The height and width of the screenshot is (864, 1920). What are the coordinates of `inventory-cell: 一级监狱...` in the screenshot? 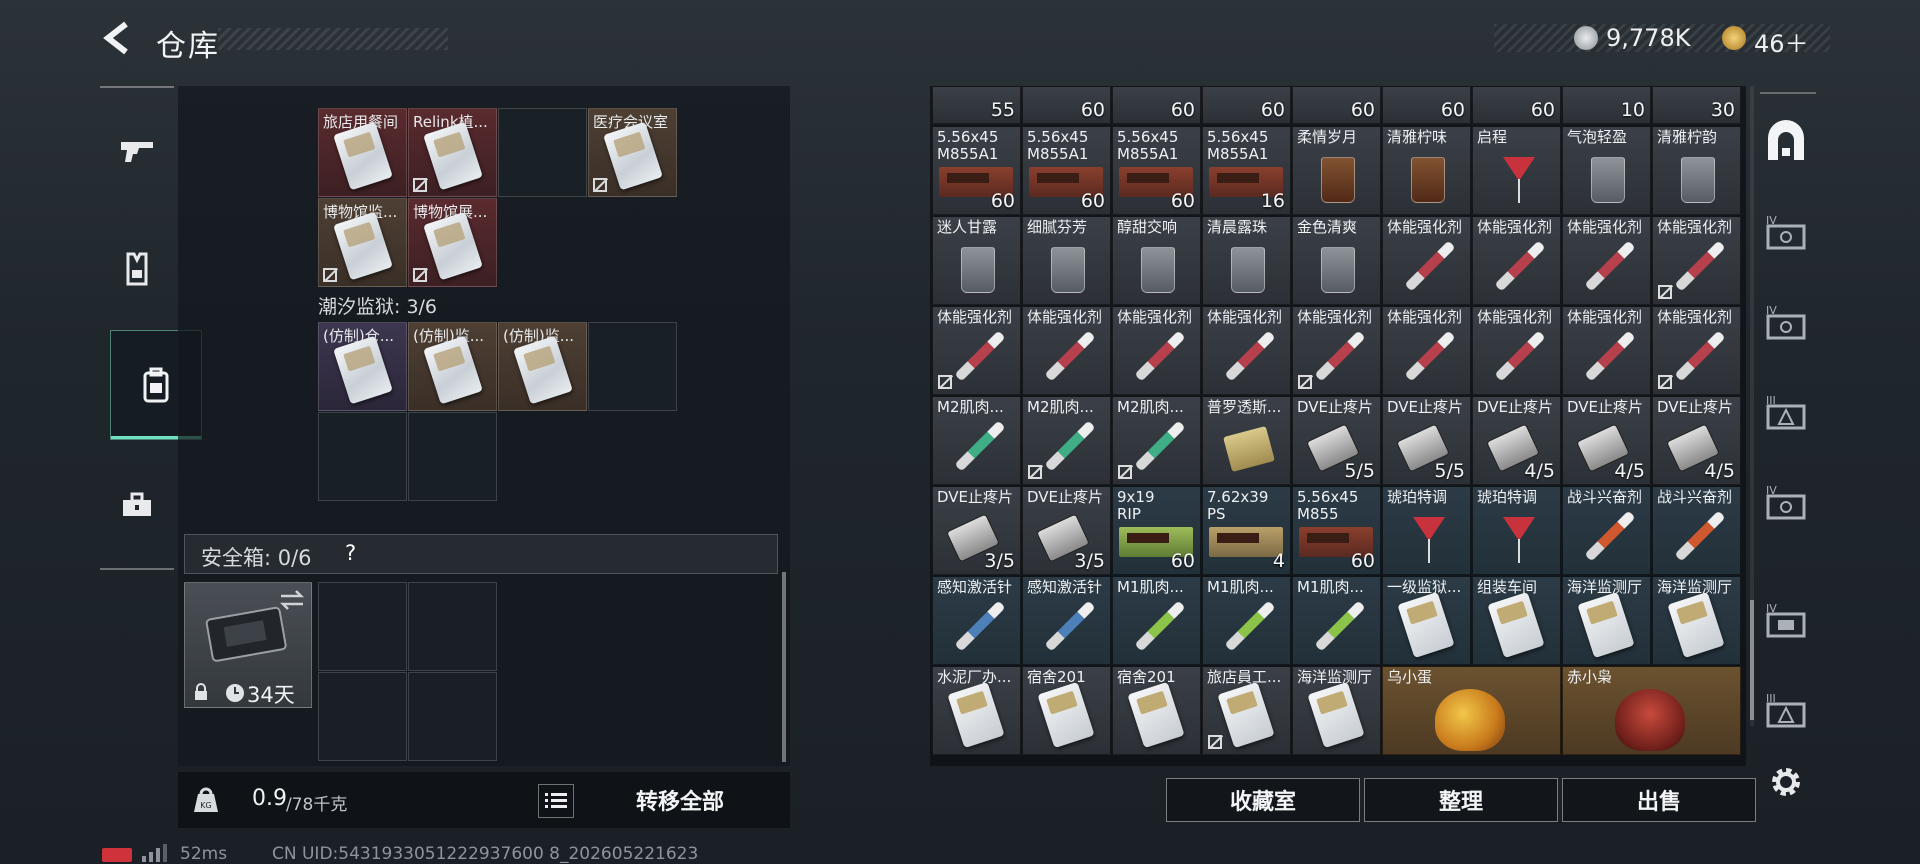 It's located at (1426, 620).